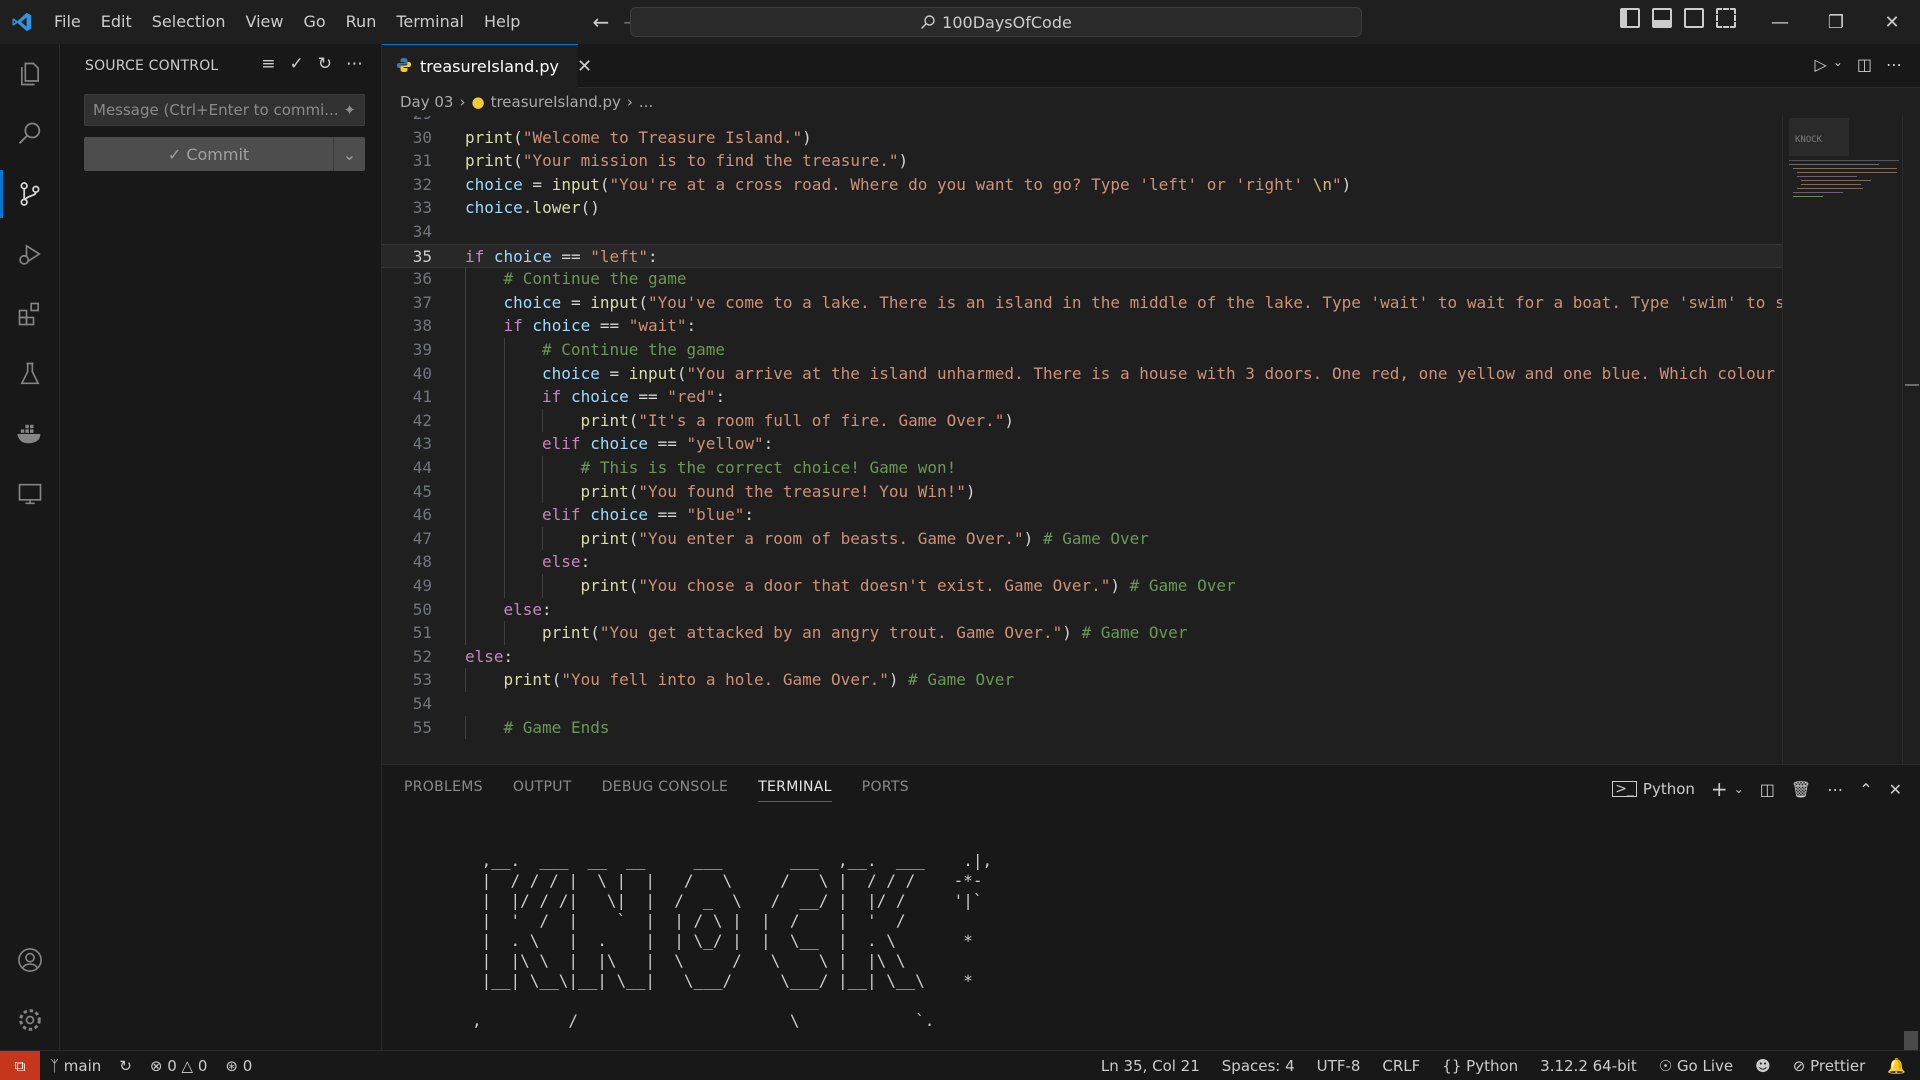  What do you see at coordinates (179, 1066) in the screenshot?
I see `problems-status: ⊗ 0 △ 0` at bounding box center [179, 1066].